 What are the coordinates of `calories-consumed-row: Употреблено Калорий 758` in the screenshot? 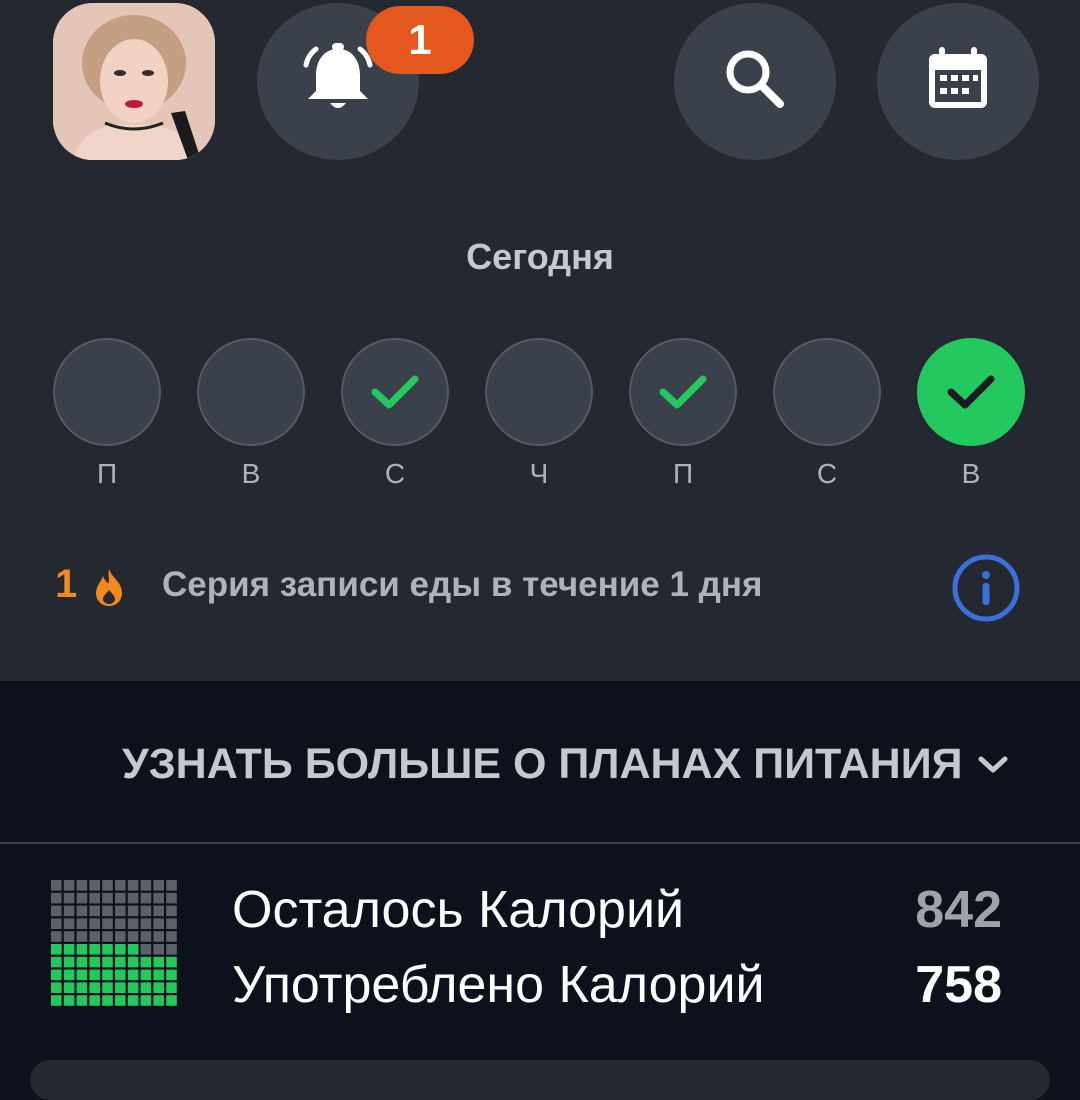 It's located at (617, 985).